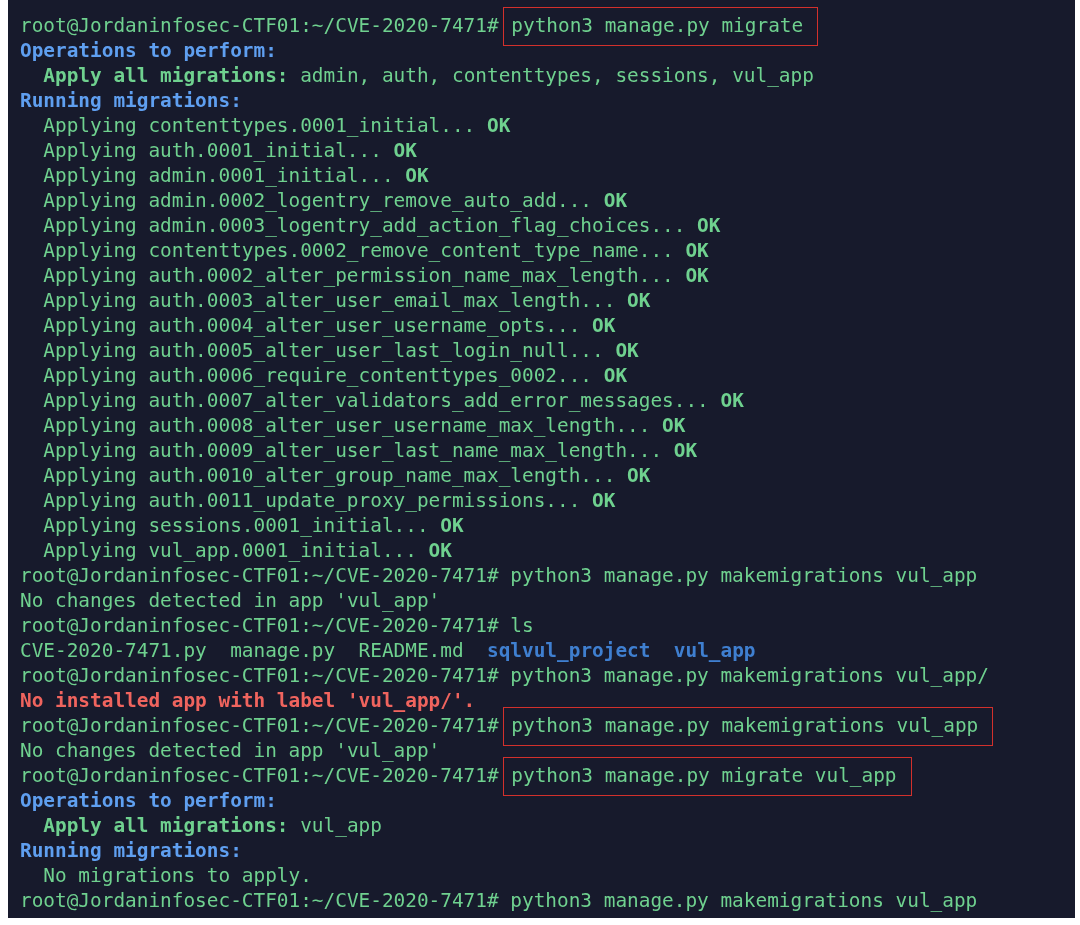 The width and height of the screenshot is (1080, 925). I want to click on command-text: ls, so click(522, 625).